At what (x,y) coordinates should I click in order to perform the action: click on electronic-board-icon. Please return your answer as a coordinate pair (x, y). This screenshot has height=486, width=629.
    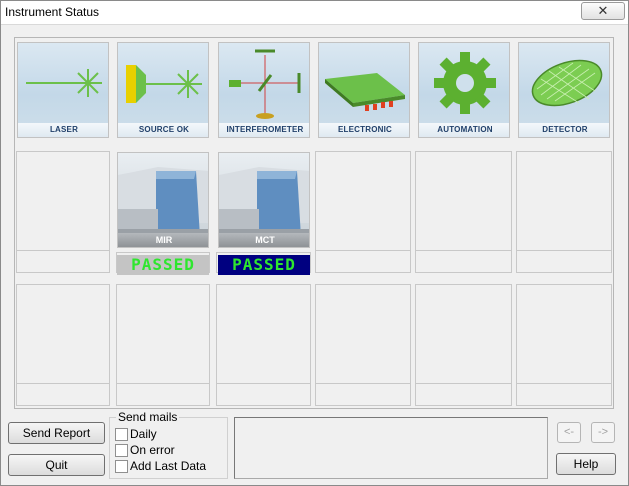
    Looking at the image, I should click on (365, 92).